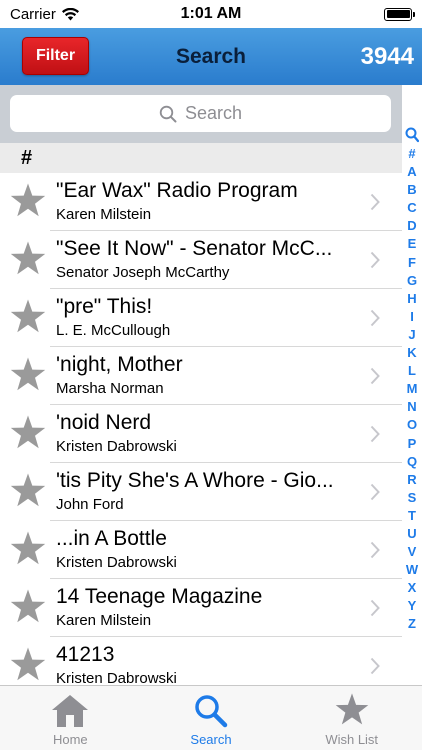 Image resolution: width=422 pixels, height=750 pixels. I want to click on index-letter: V, so click(412, 552).